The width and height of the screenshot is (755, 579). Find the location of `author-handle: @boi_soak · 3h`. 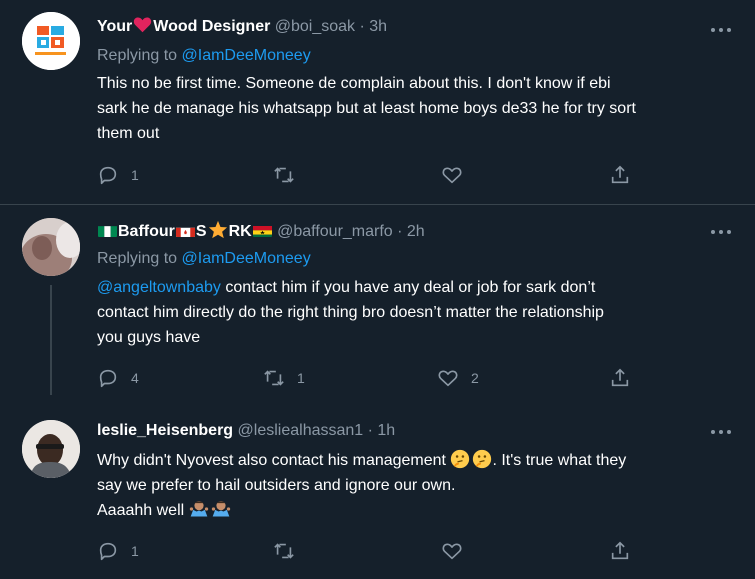

author-handle: @boi_soak · 3h is located at coordinates (331, 26).